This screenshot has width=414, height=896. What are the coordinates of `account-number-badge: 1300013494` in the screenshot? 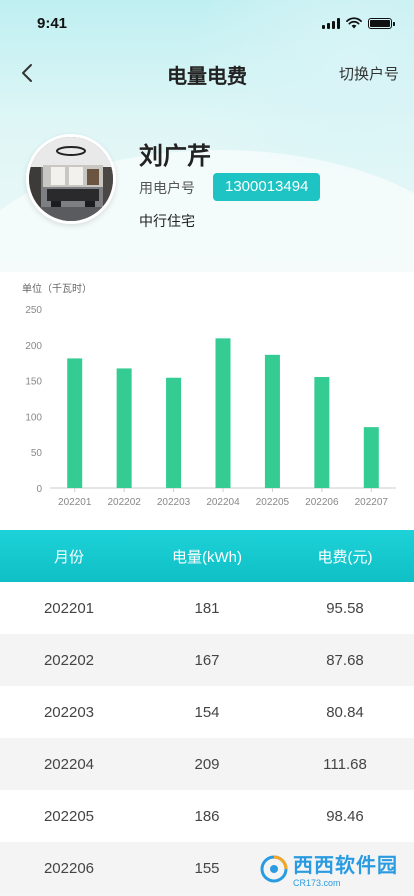 It's located at (267, 187).